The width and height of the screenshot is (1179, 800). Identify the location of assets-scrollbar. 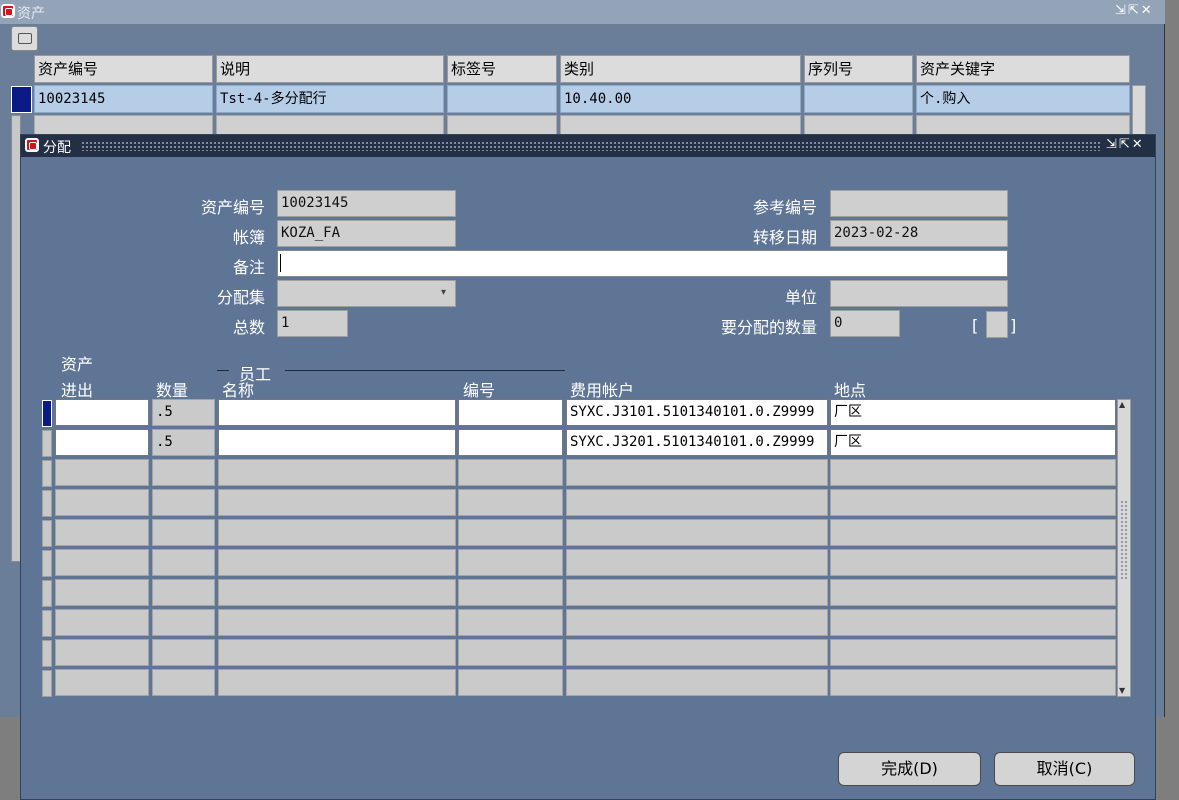
(1139, 110).